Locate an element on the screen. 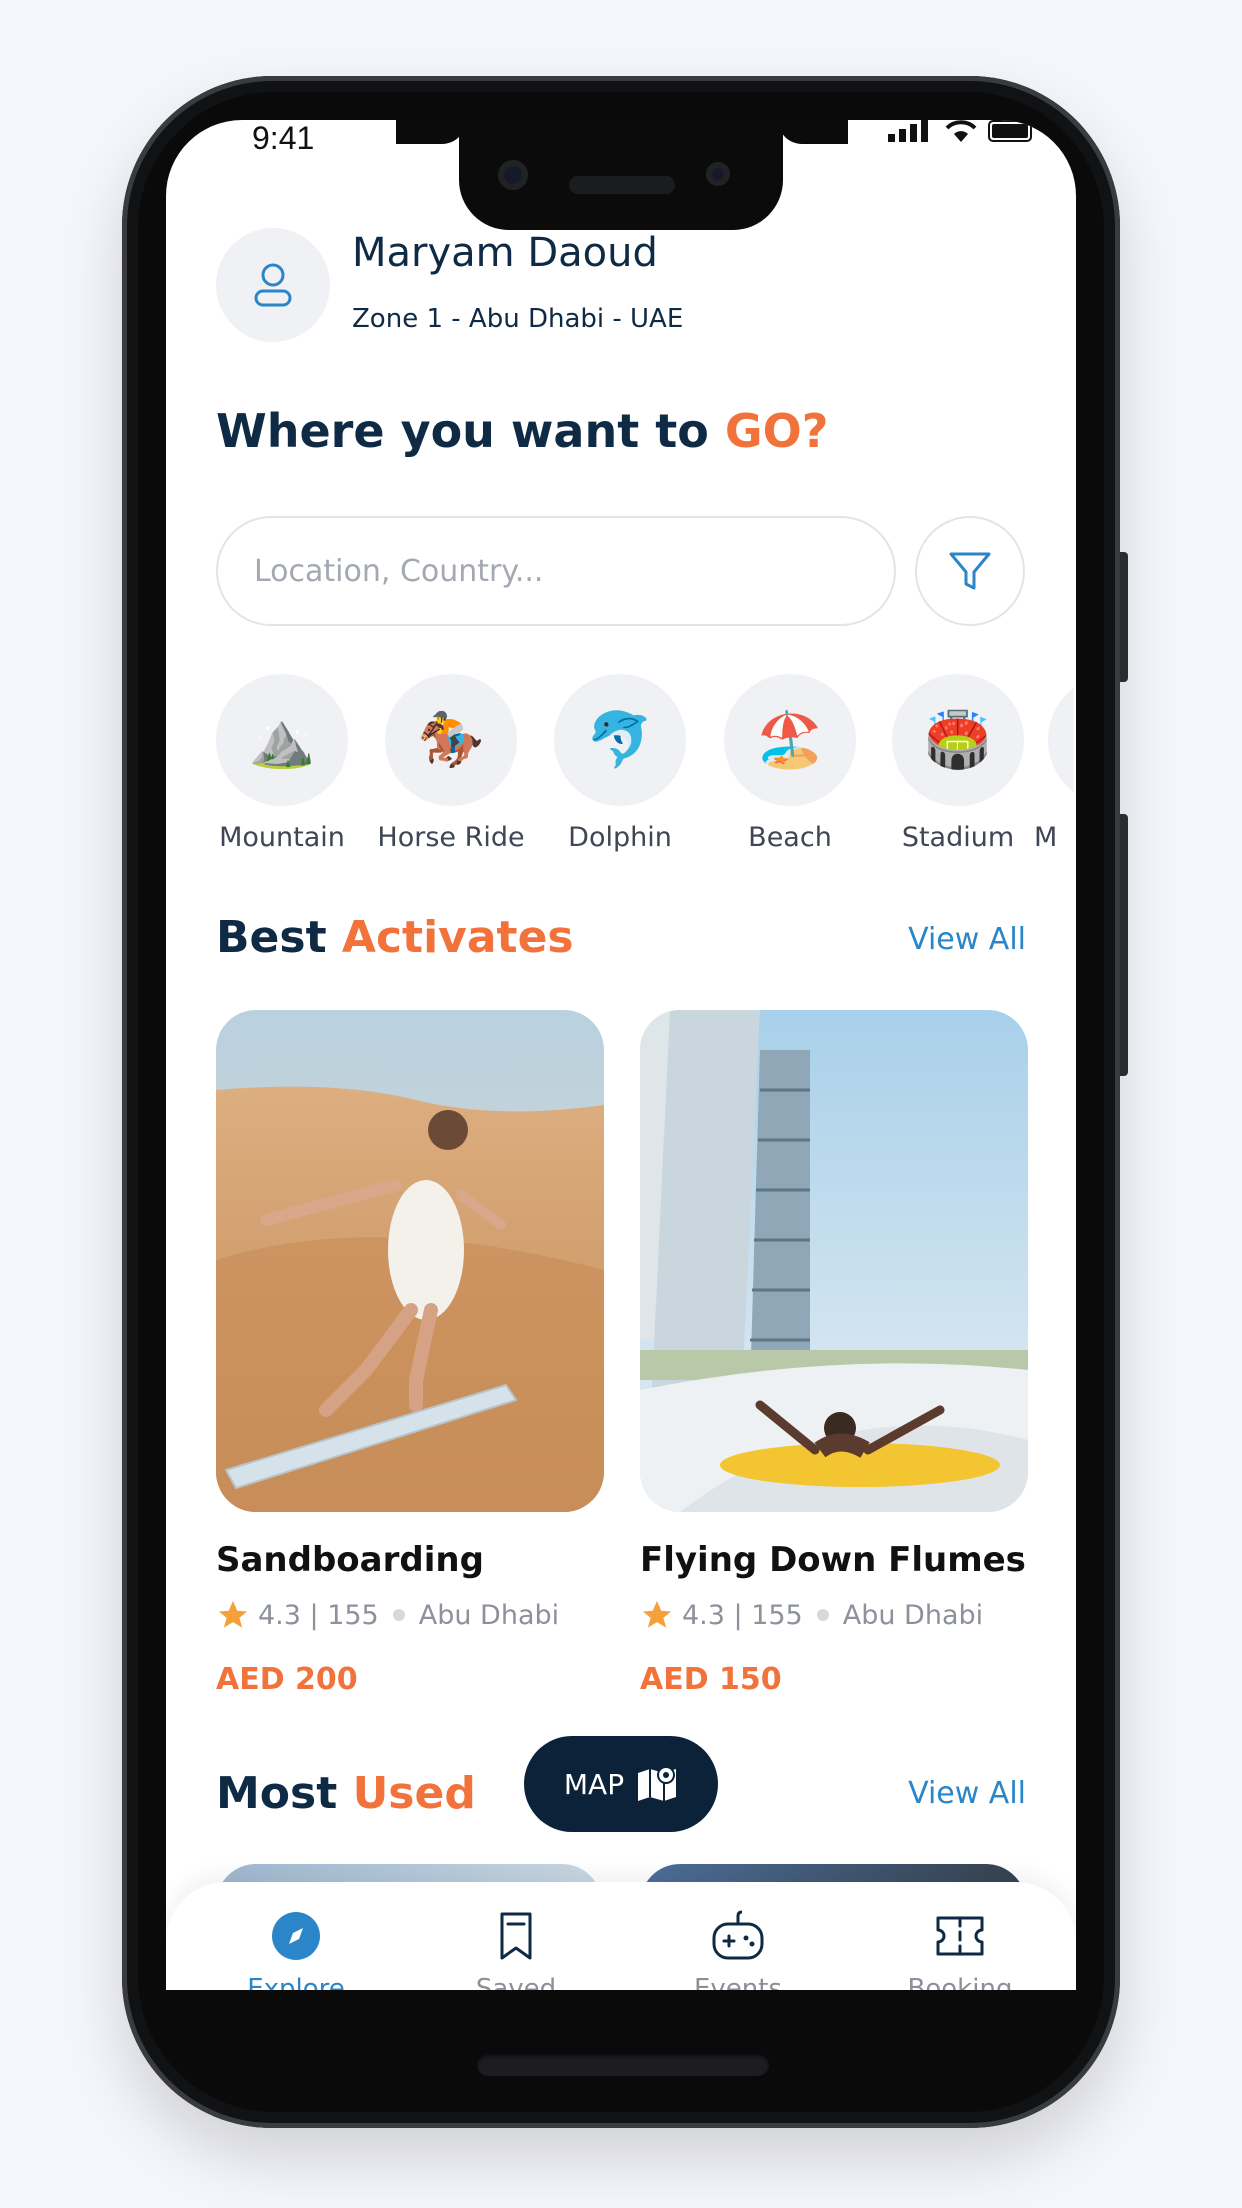  category-label: Mountain is located at coordinates (282, 837).